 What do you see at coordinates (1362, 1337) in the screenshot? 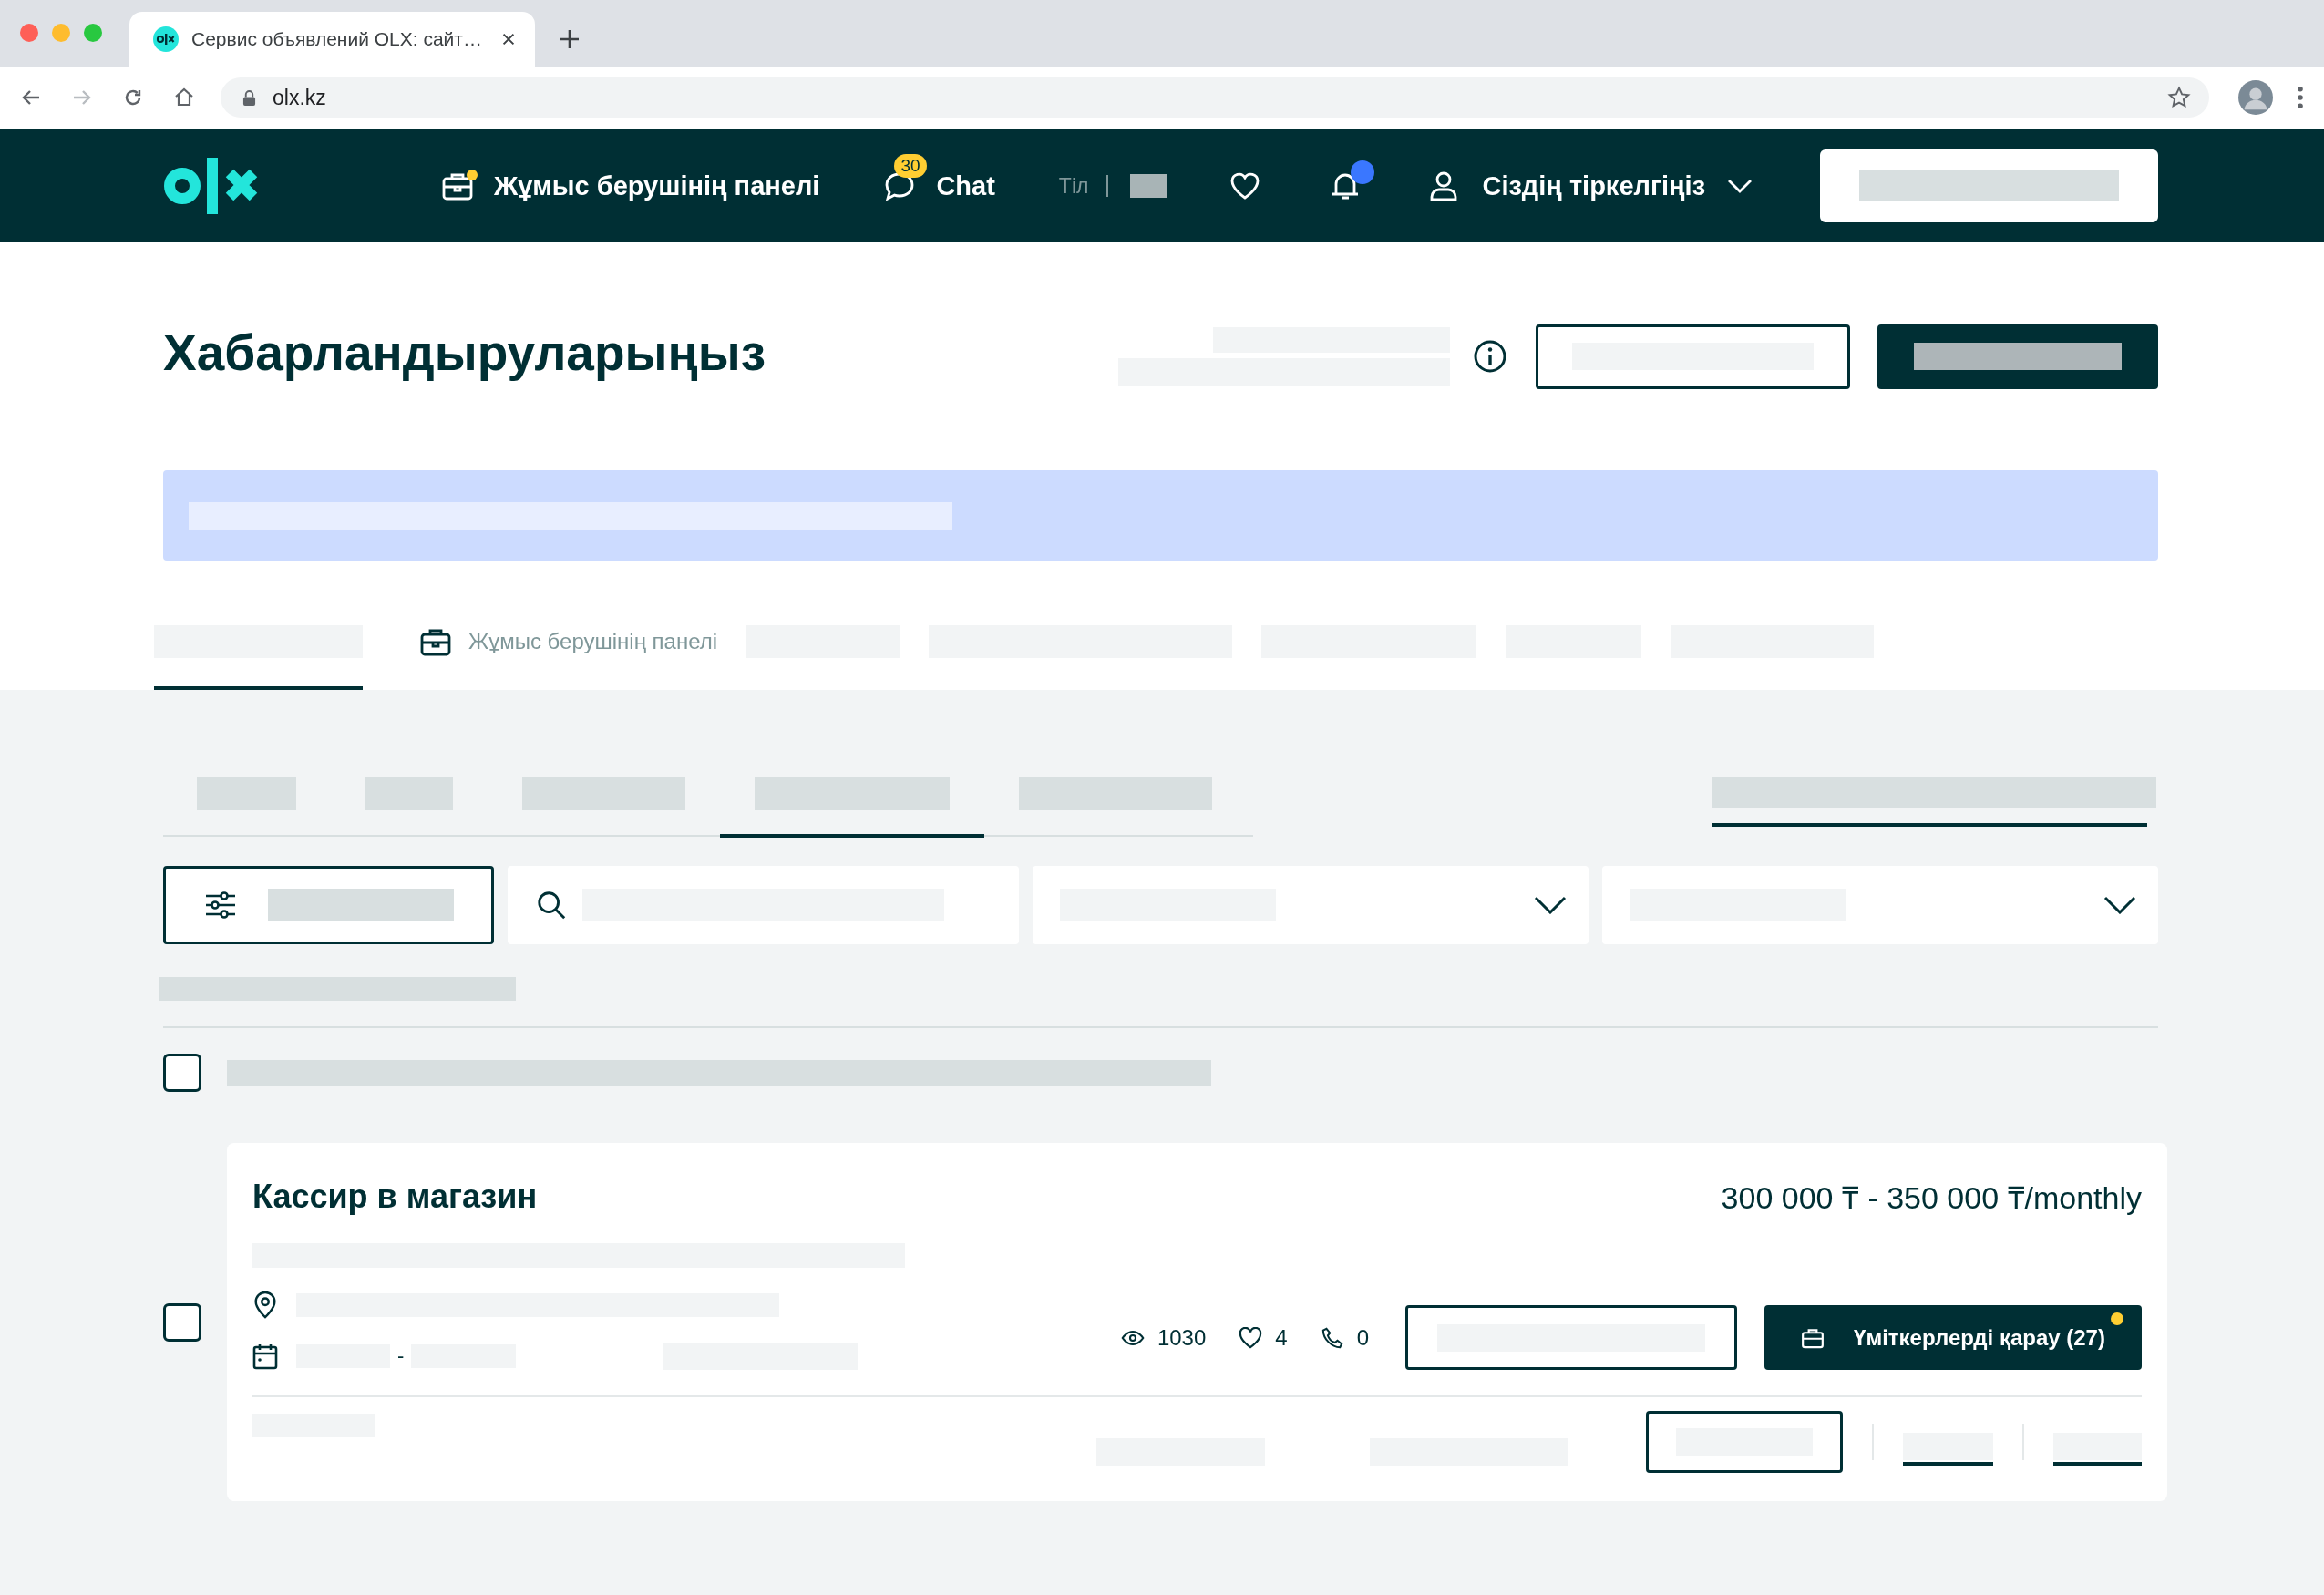
I see `calls-count: 0` at bounding box center [1362, 1337].